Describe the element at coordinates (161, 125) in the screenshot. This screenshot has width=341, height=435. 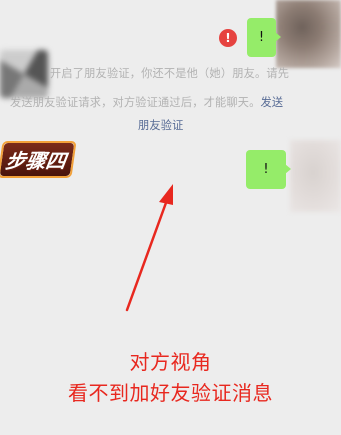
I see `friend-verification-link: 朋友验证` at that location.